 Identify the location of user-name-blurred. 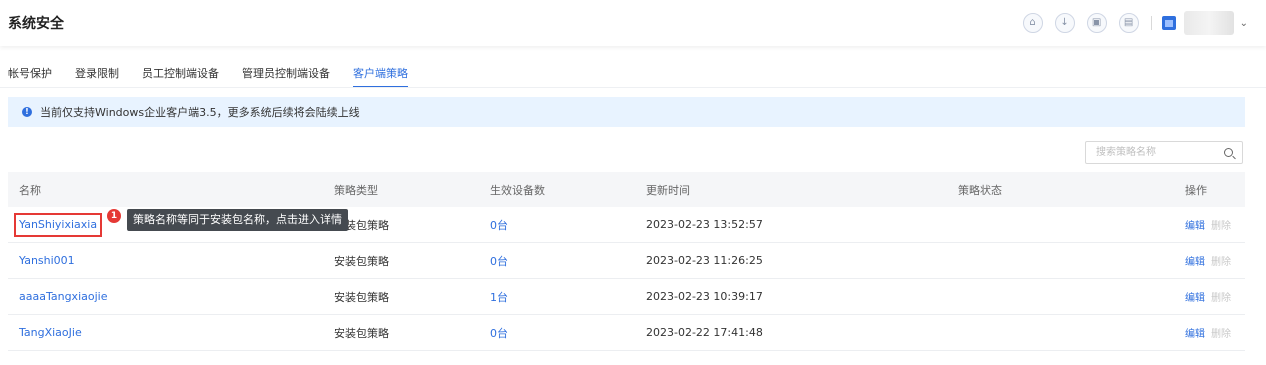
(1208, 23).